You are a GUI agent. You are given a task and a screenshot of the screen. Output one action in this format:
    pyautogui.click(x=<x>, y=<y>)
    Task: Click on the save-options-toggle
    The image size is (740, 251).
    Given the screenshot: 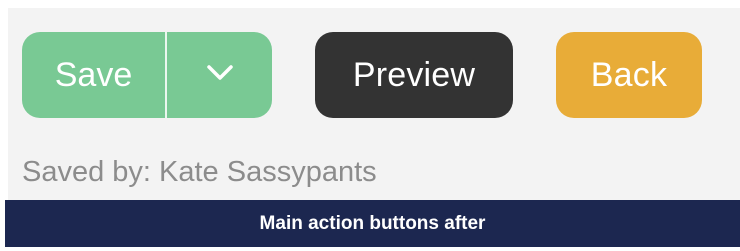 What is the action you would take?
    pyautogui.click(x=219, y=75)
    